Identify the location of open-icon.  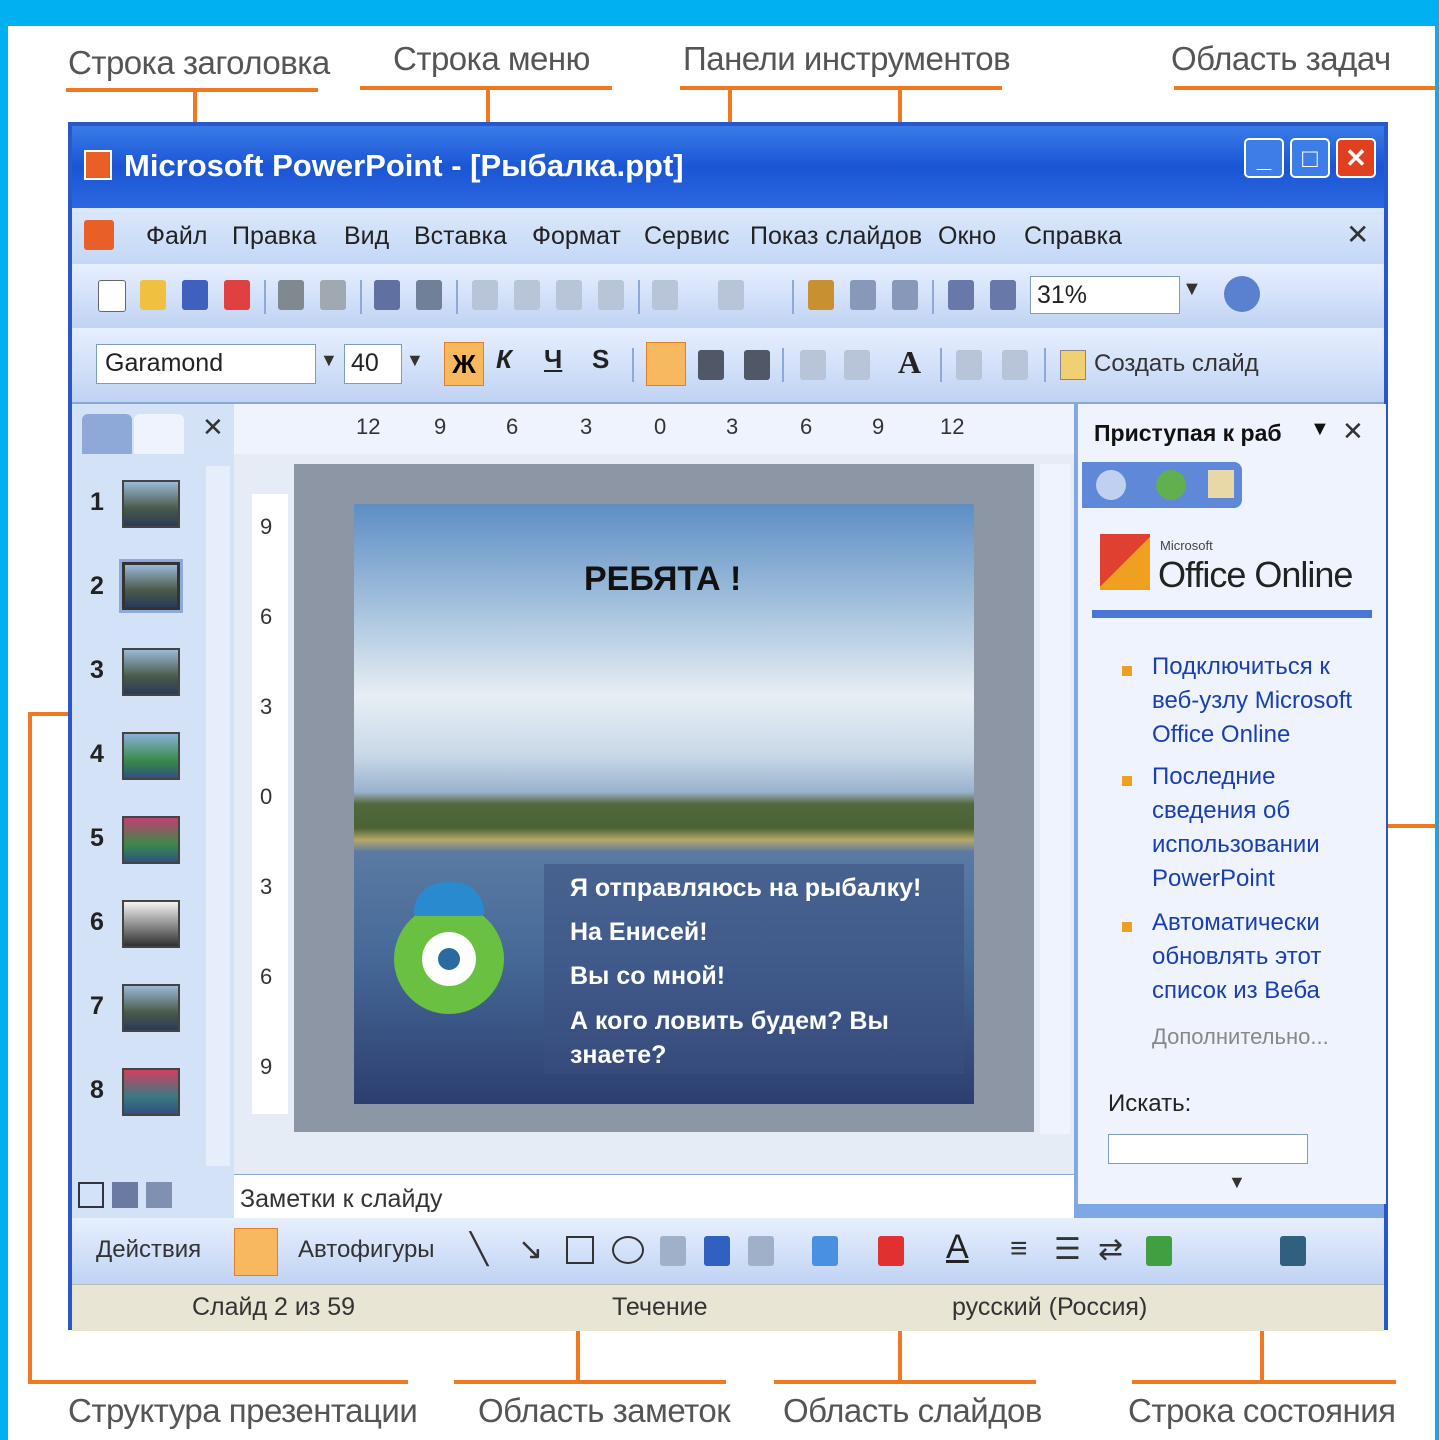
(153, 295).